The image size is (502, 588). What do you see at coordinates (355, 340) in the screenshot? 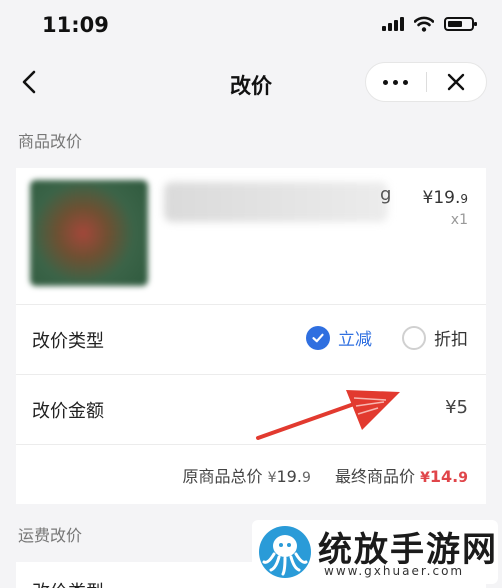
I see `radio-label-instant-reduction: 立减` at bounding box center [355, 340].